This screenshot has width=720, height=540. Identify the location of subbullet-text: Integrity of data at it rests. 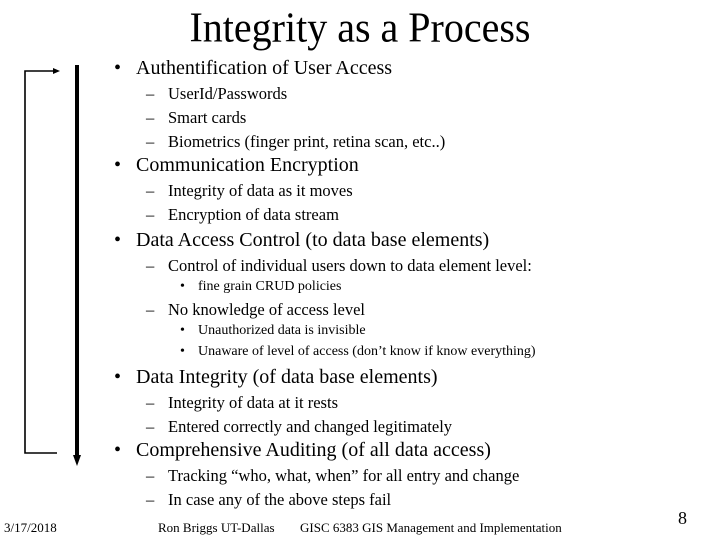
(253, 402).